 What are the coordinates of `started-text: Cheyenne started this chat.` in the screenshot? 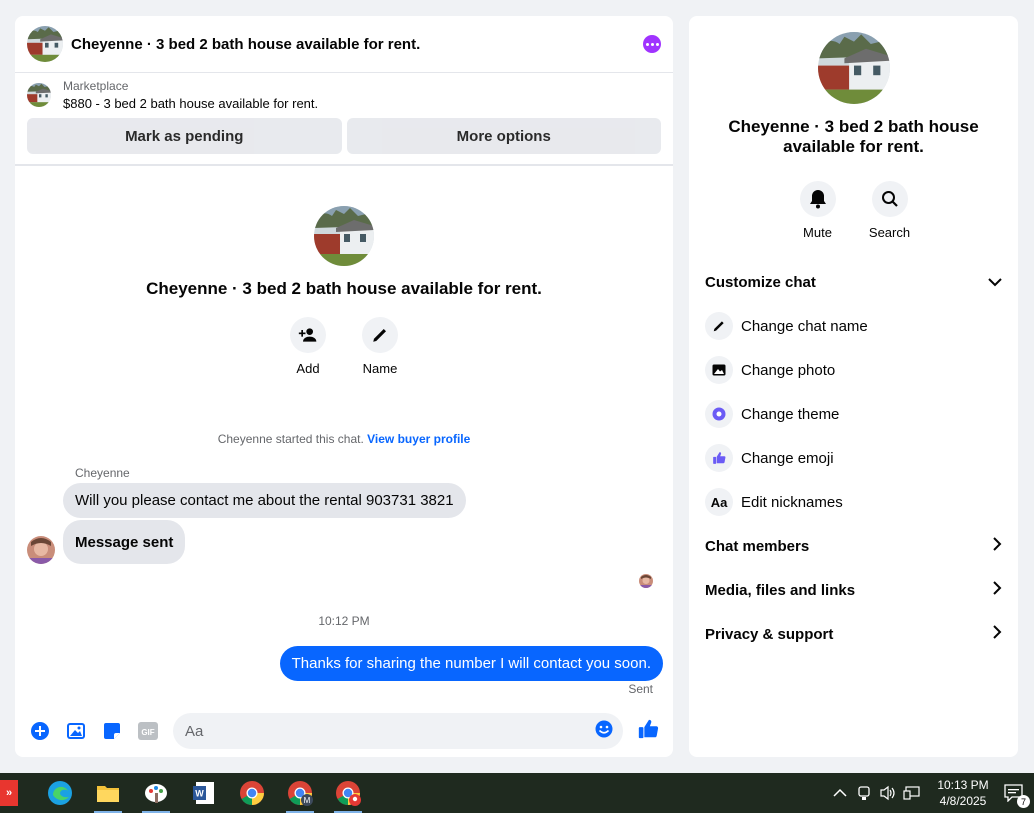 It's located at (290, 439).